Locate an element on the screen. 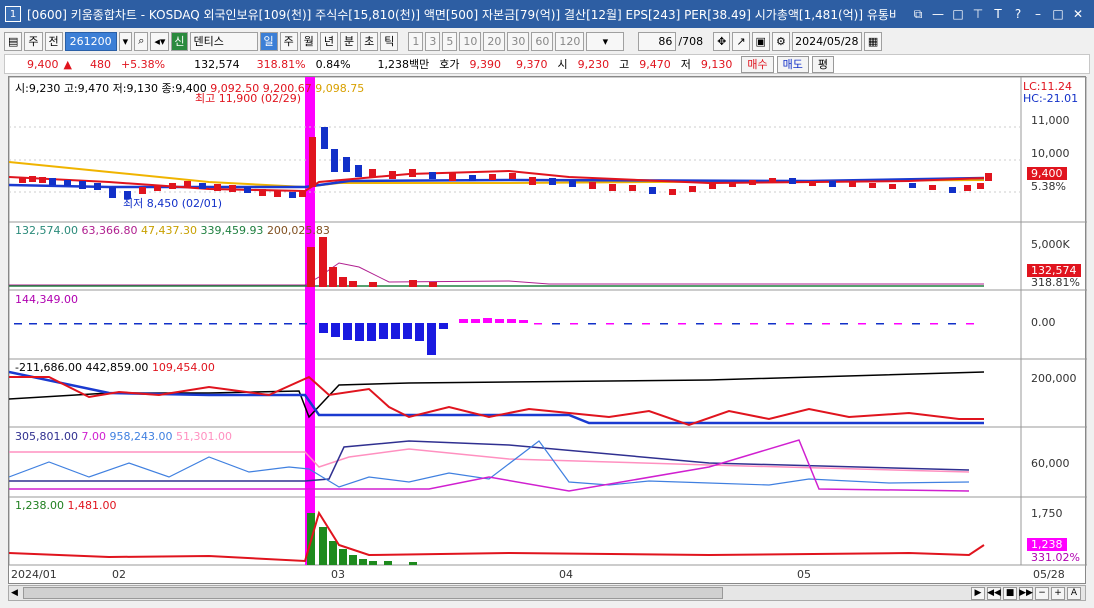 The height and width of the screenshot is (608, 1094). forward-icon: ▶▶ is located at coordinates (1026, 593).